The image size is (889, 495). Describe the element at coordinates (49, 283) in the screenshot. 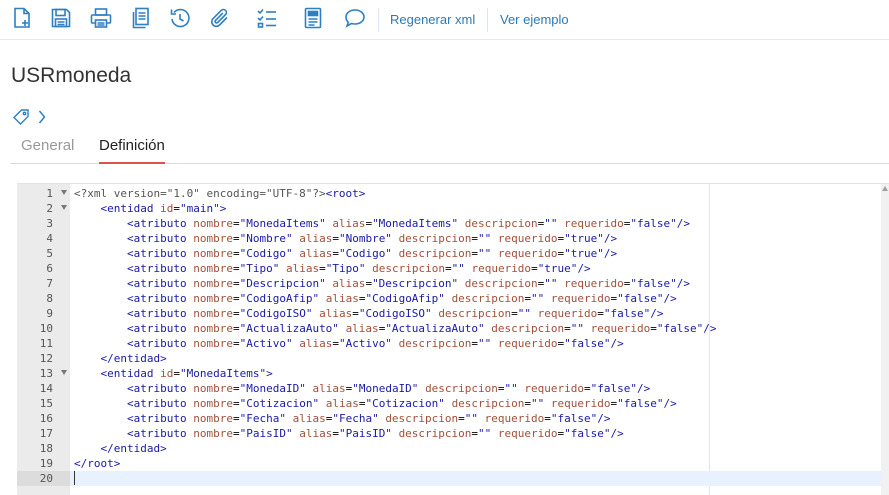

I see `line-number: 7` at that location.